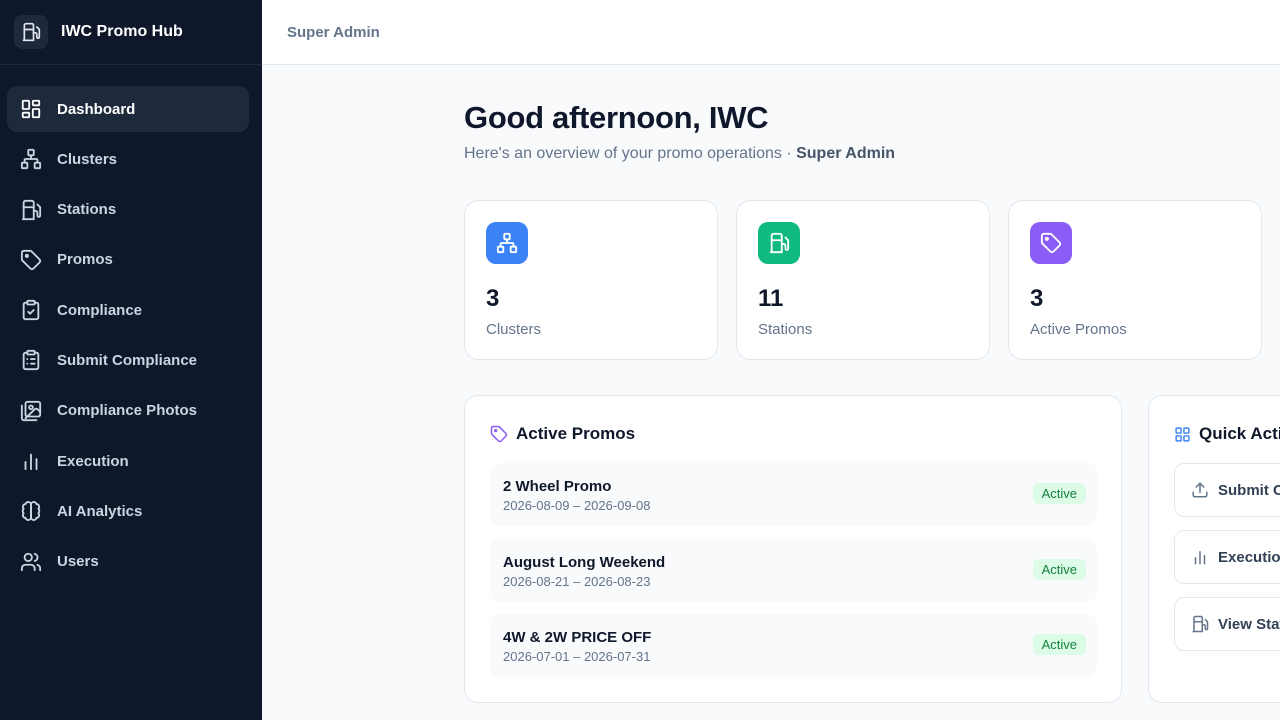 The image size is (1280, 720). I want to click on stat-value: 11, so click(771, 298).